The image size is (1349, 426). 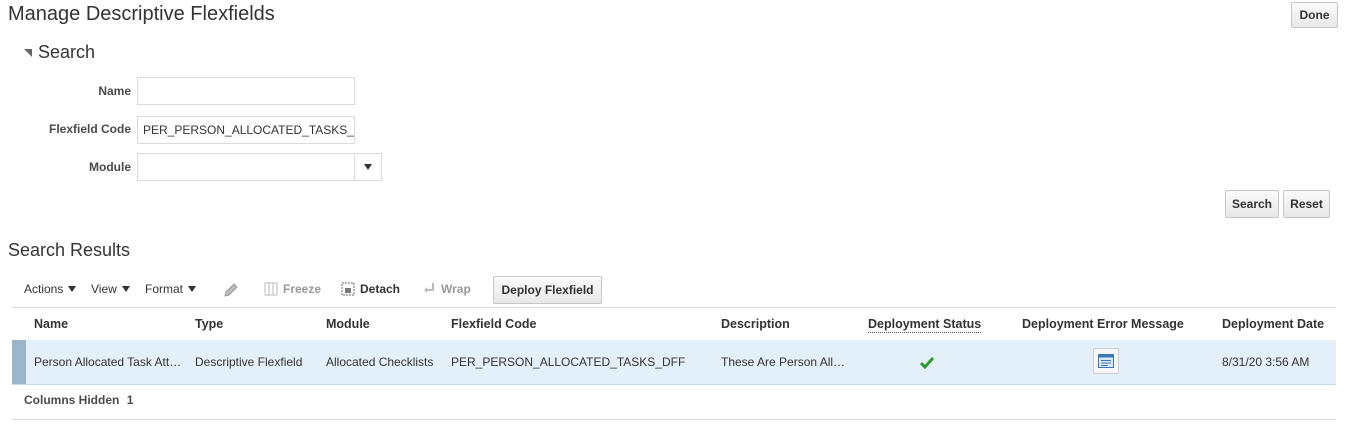 What do you see at coordinates (89, 129) in the screenshot?
I see `flexfield-code-label: Flexfield Code` at bounding box center [89, 129].